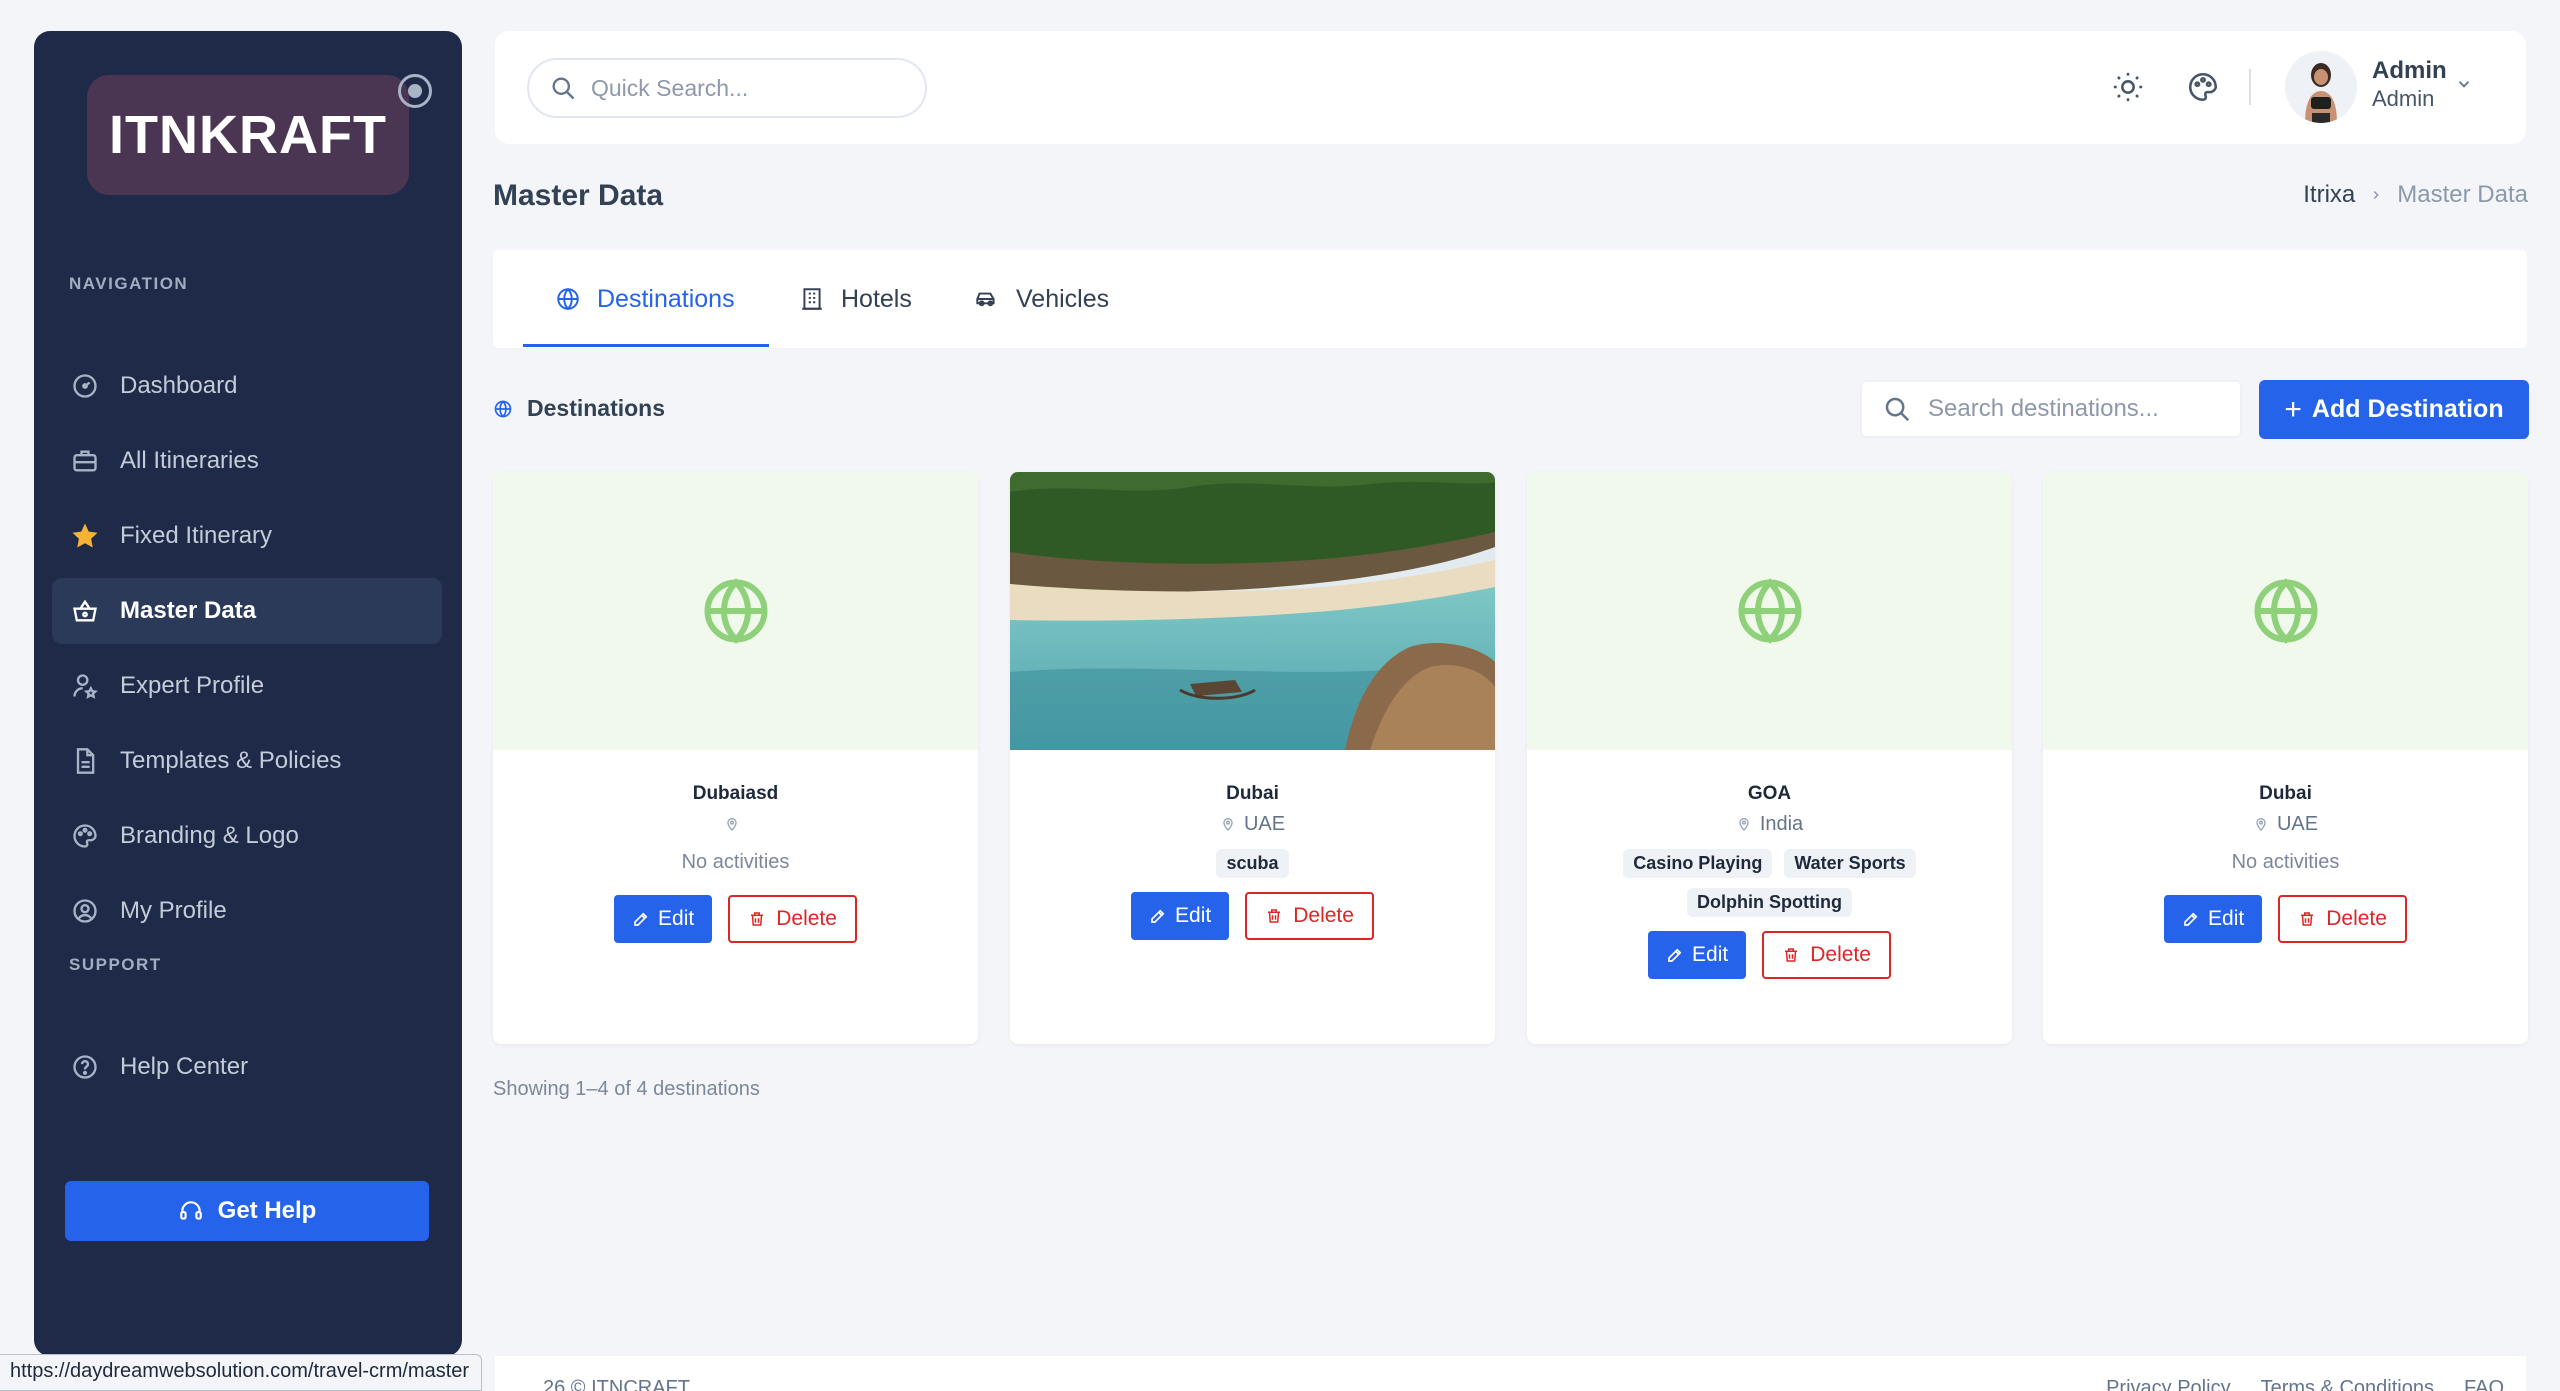 The image size is (2560, 1391). I want to click on sidebar-item-master-data: Master Data, so click(247, 611).